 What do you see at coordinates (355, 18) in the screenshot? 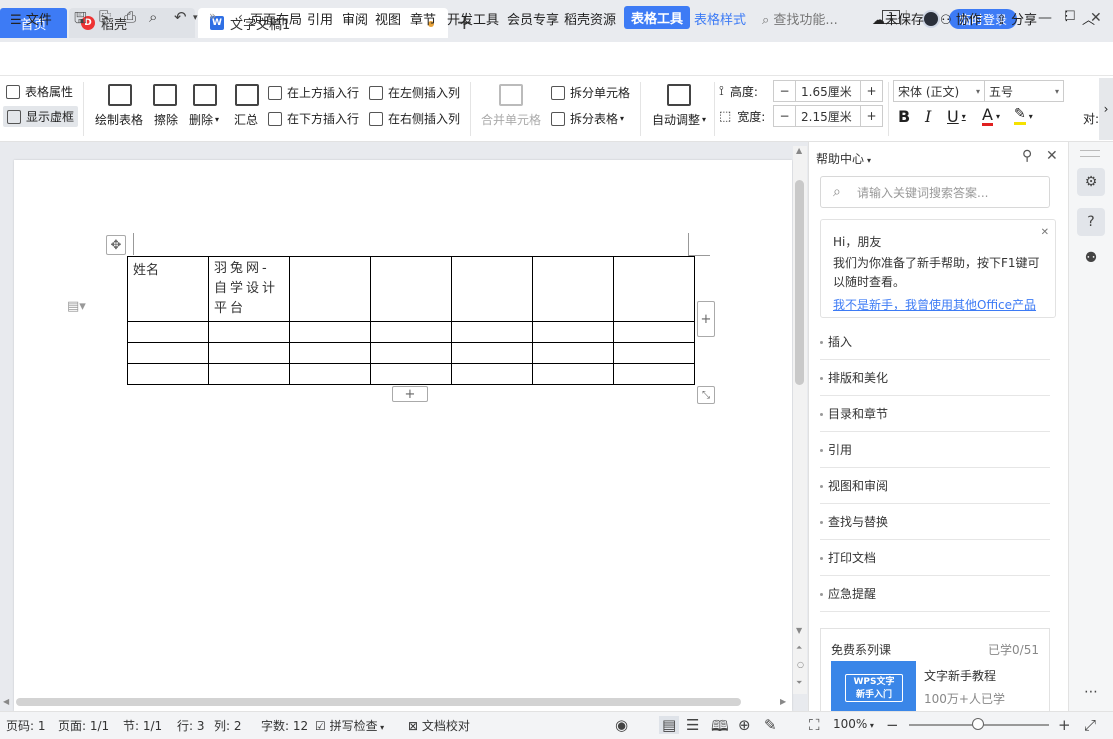
I see `menu-item-review: 审阅` at bounding box center [355, 18].